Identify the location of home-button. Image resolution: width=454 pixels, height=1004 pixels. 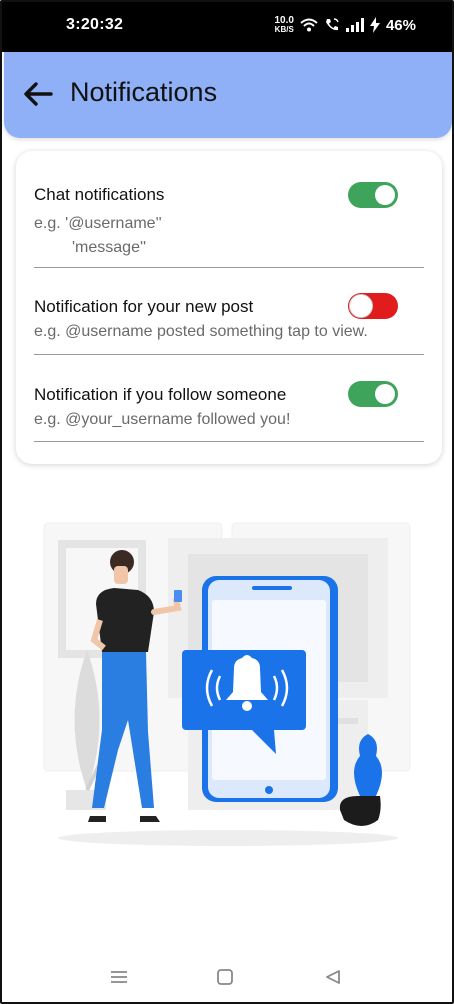
(225, 977).